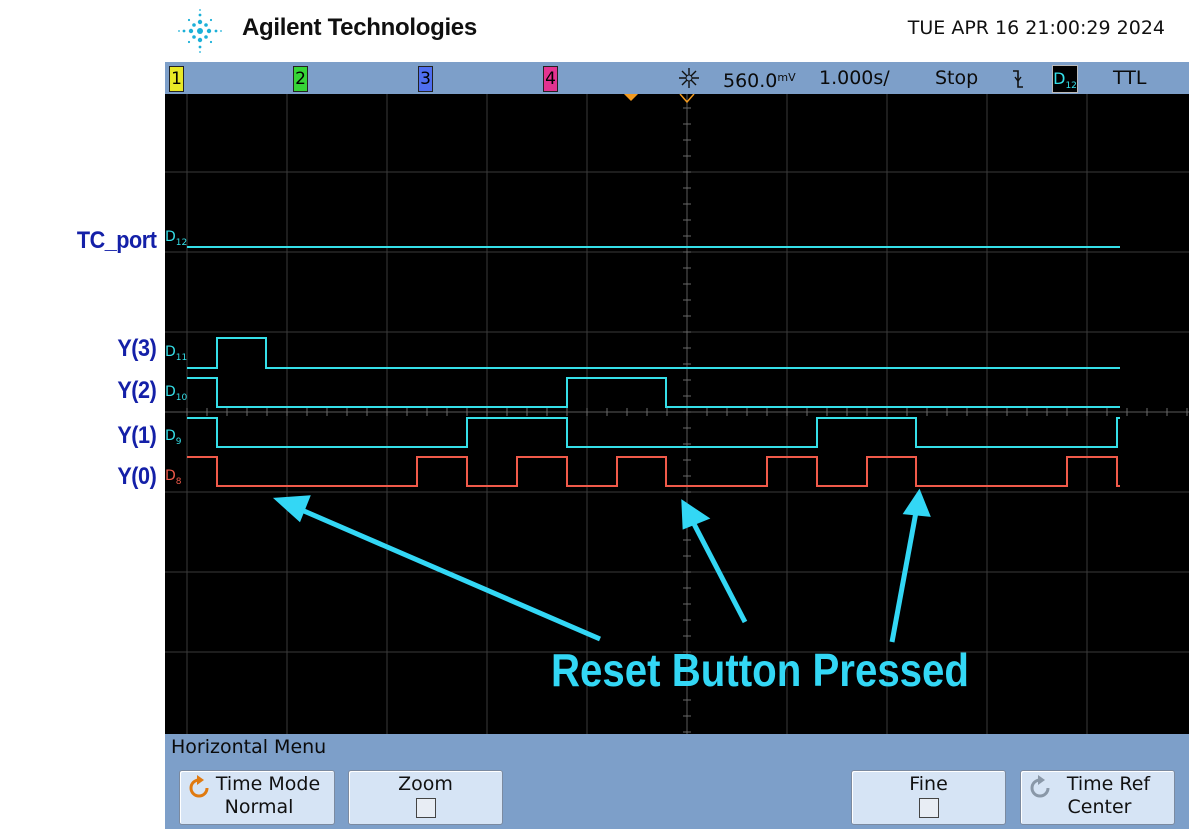 The width and height of the screenshot is (1189, 829). What do you see at coordinates (176, 238) in the screenshot?
I see `trace-label-d12: D12` at bounding box center [176, 238].